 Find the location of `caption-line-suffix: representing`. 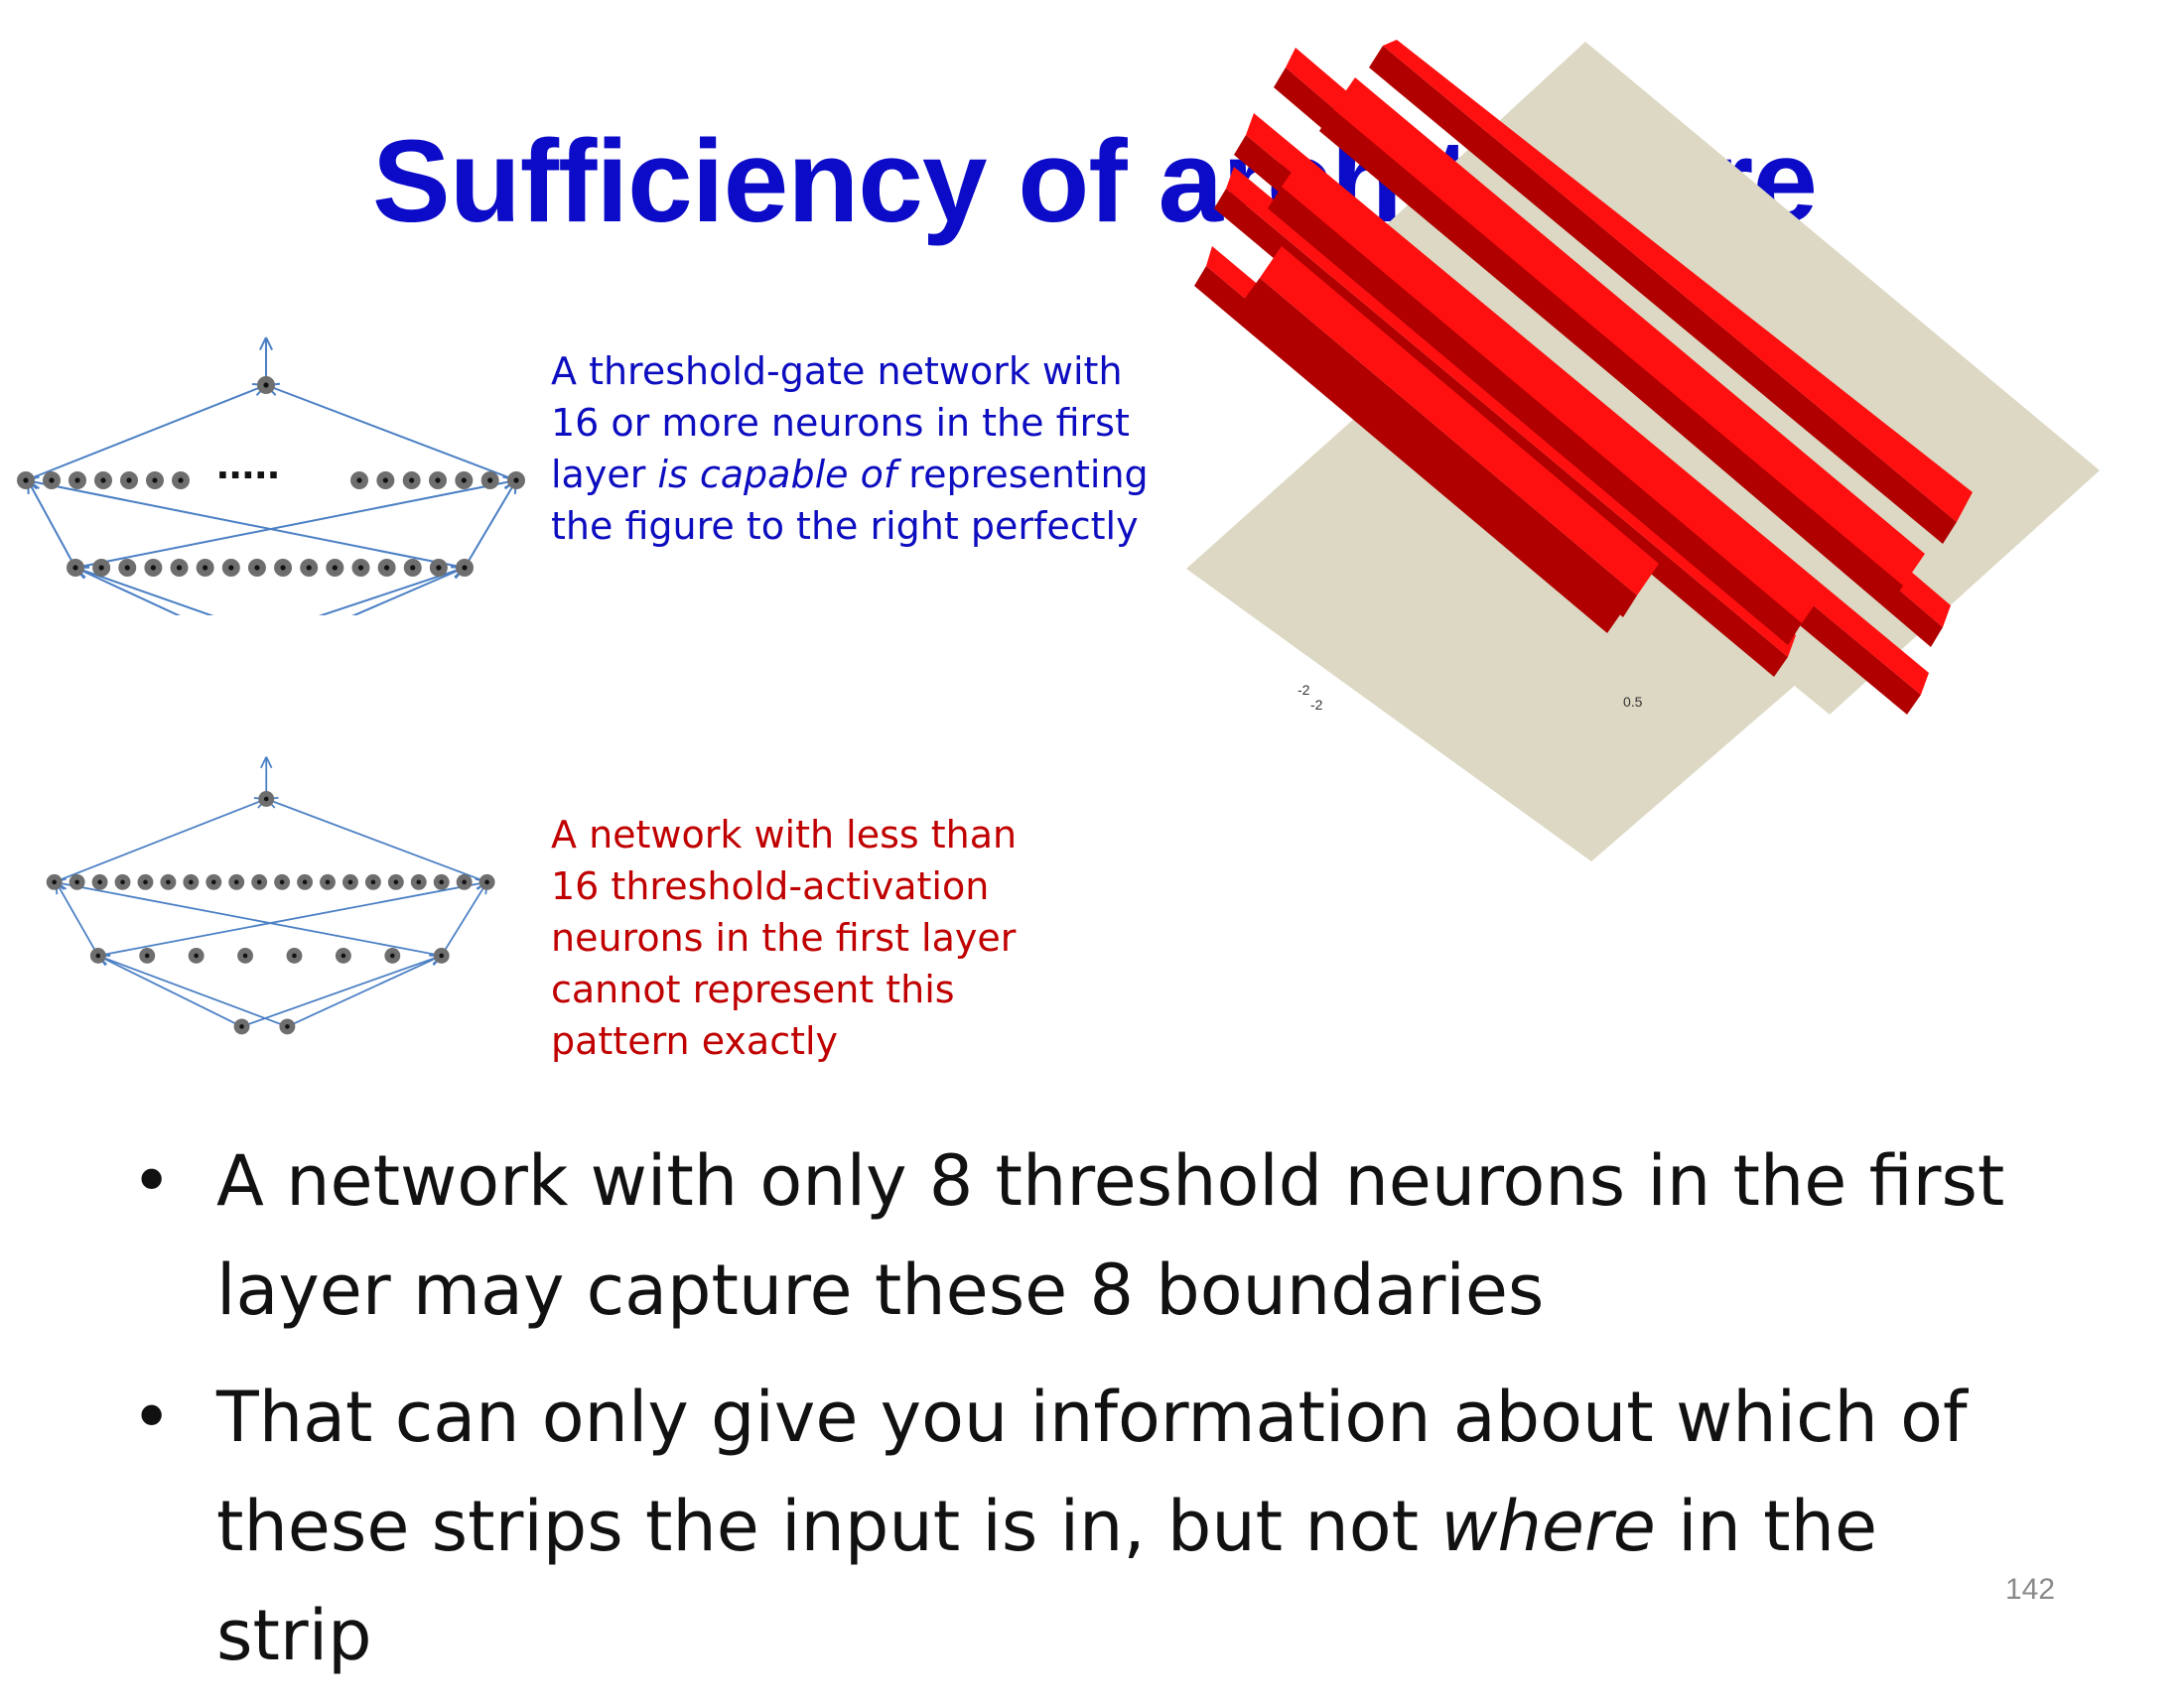

caption-line-suffix: representing is located at coordinates (1022, 474).